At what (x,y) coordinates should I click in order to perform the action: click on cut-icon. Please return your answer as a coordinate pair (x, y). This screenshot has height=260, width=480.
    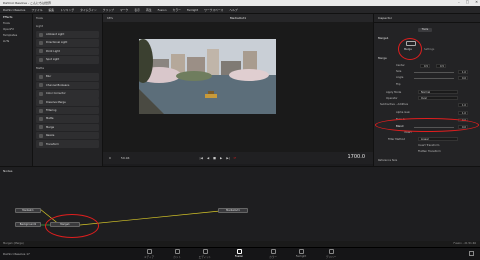
    Looking at the image, I should click on (177, 251).